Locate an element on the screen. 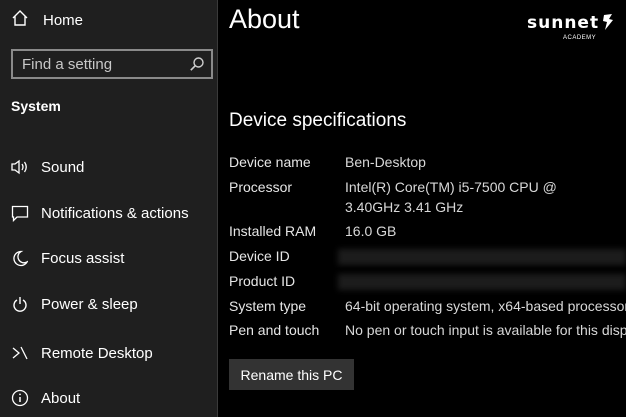  device-specs-title: Device specifications is located at coordinates (318, 120).